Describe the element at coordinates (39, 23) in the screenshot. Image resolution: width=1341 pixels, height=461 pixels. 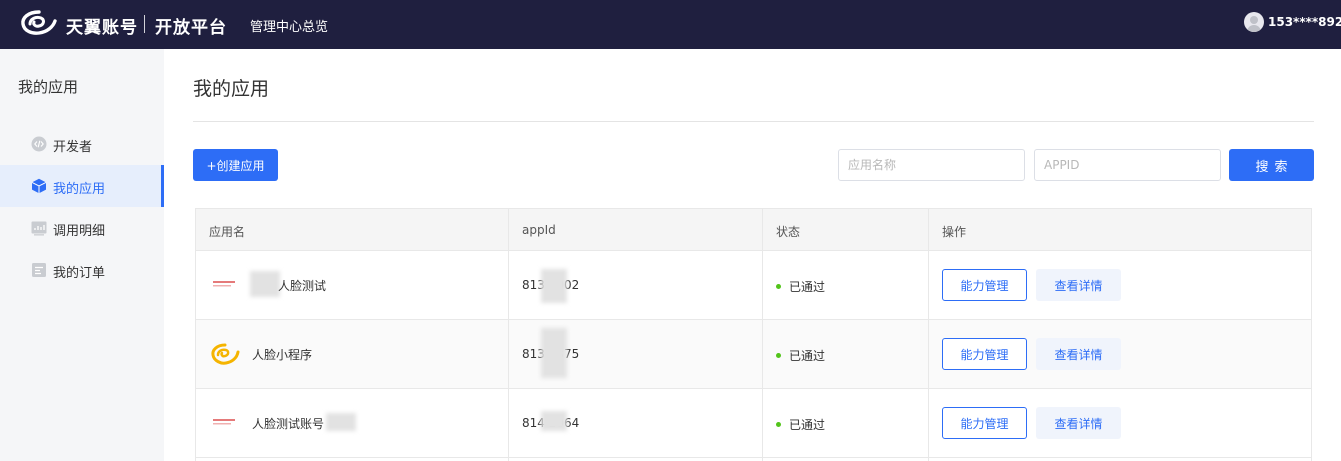
I see `tianyi-logo-icon` at that location.